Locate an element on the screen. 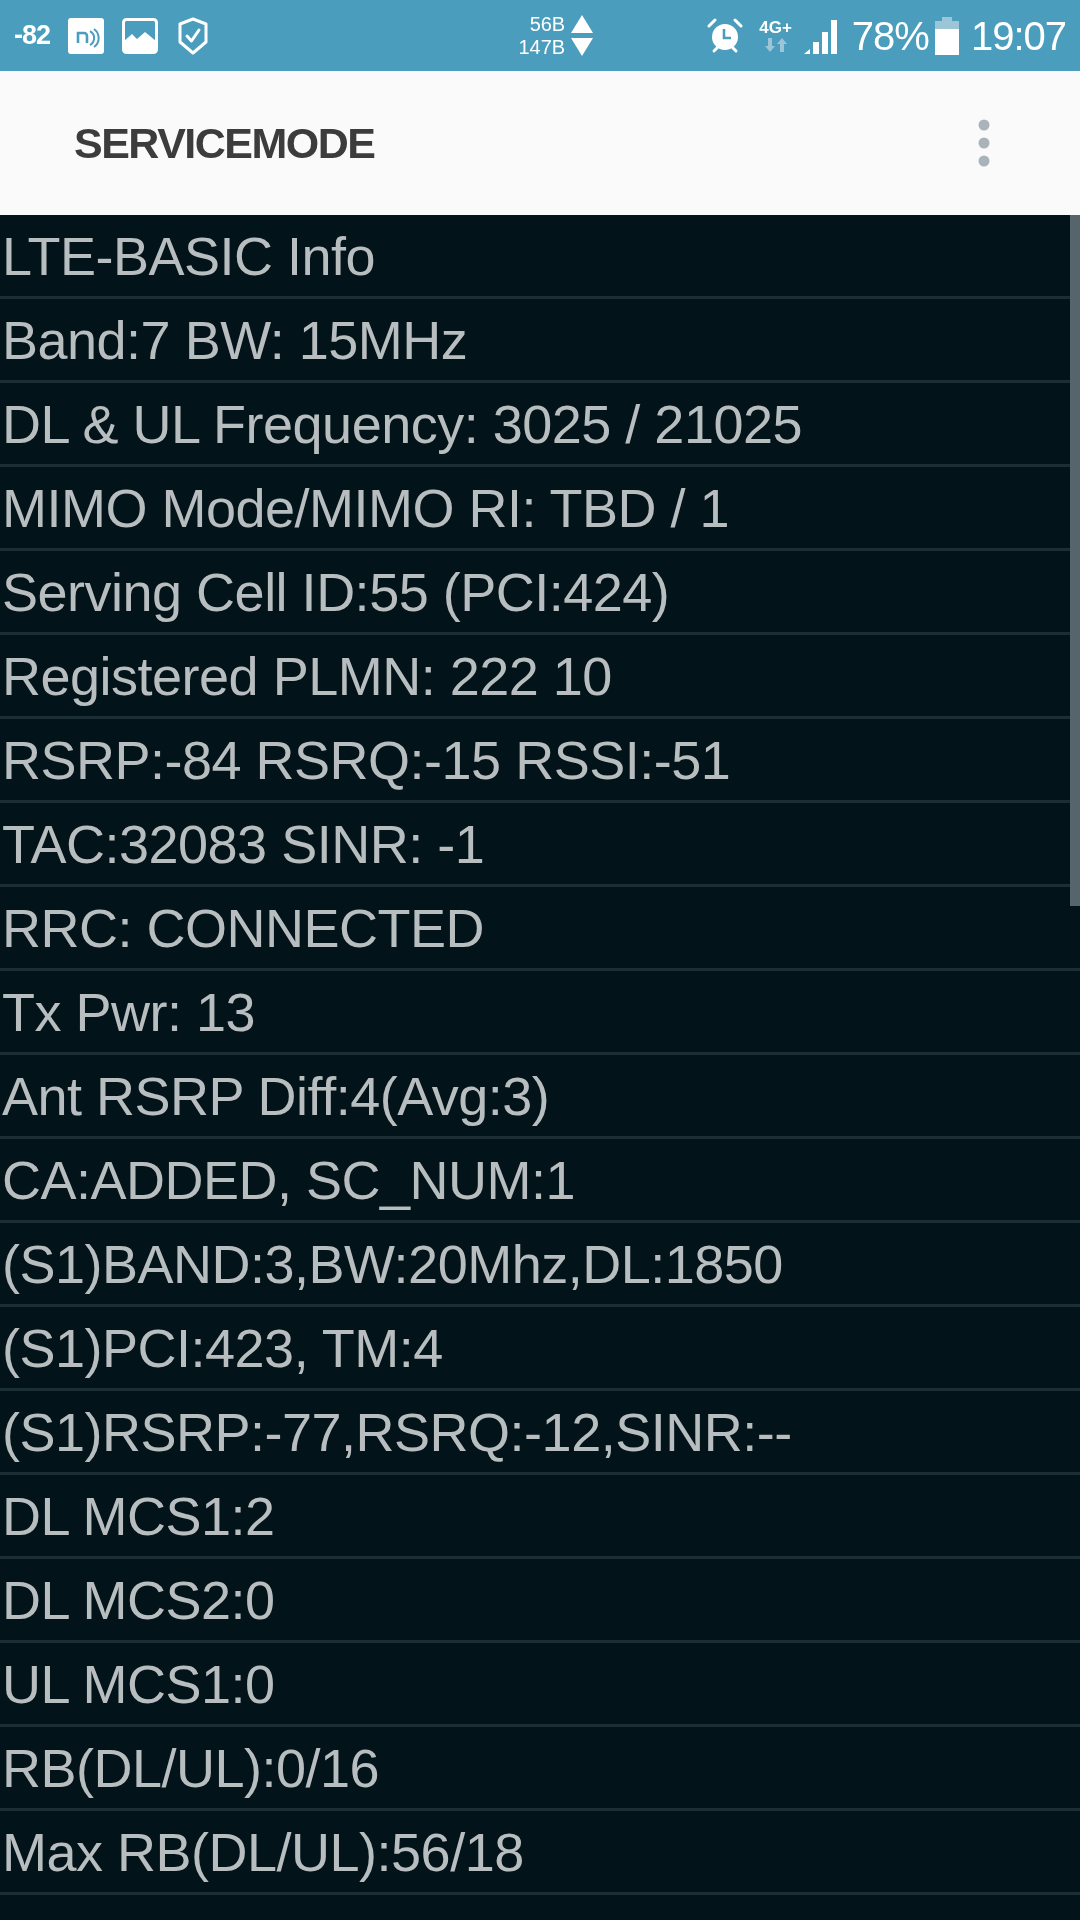 The image size is (1080, 1920). more-options-icon is located at coordinates (984, 143).